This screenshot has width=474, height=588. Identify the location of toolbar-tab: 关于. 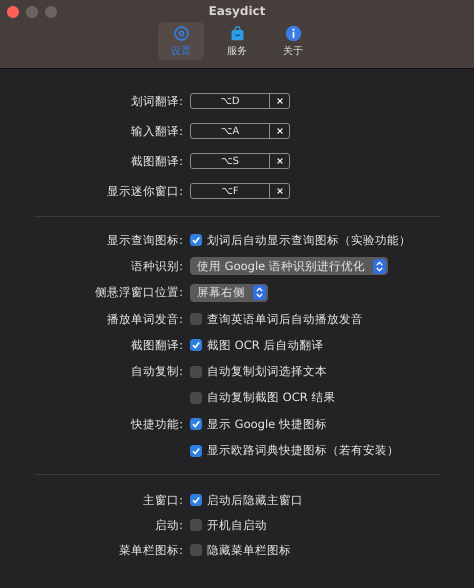
(293, 41).